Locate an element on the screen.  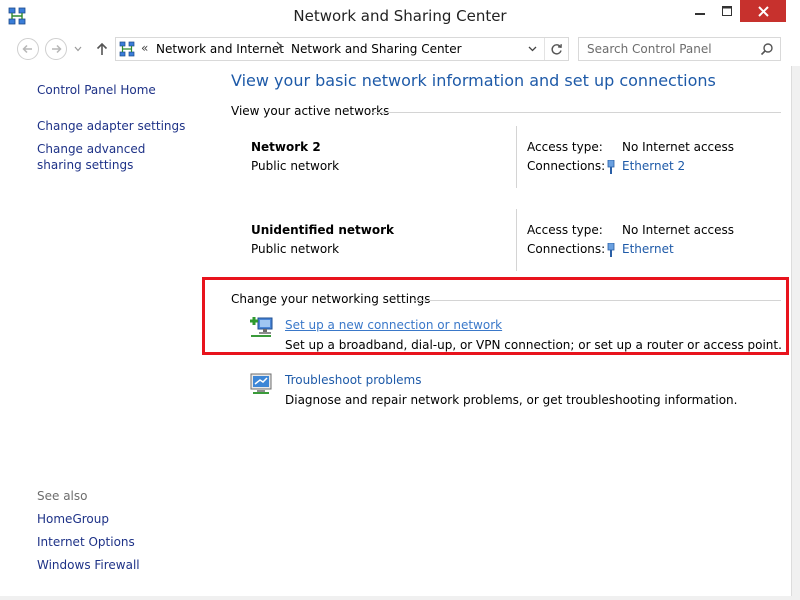
close-icon is located at coordinates (763, 11).